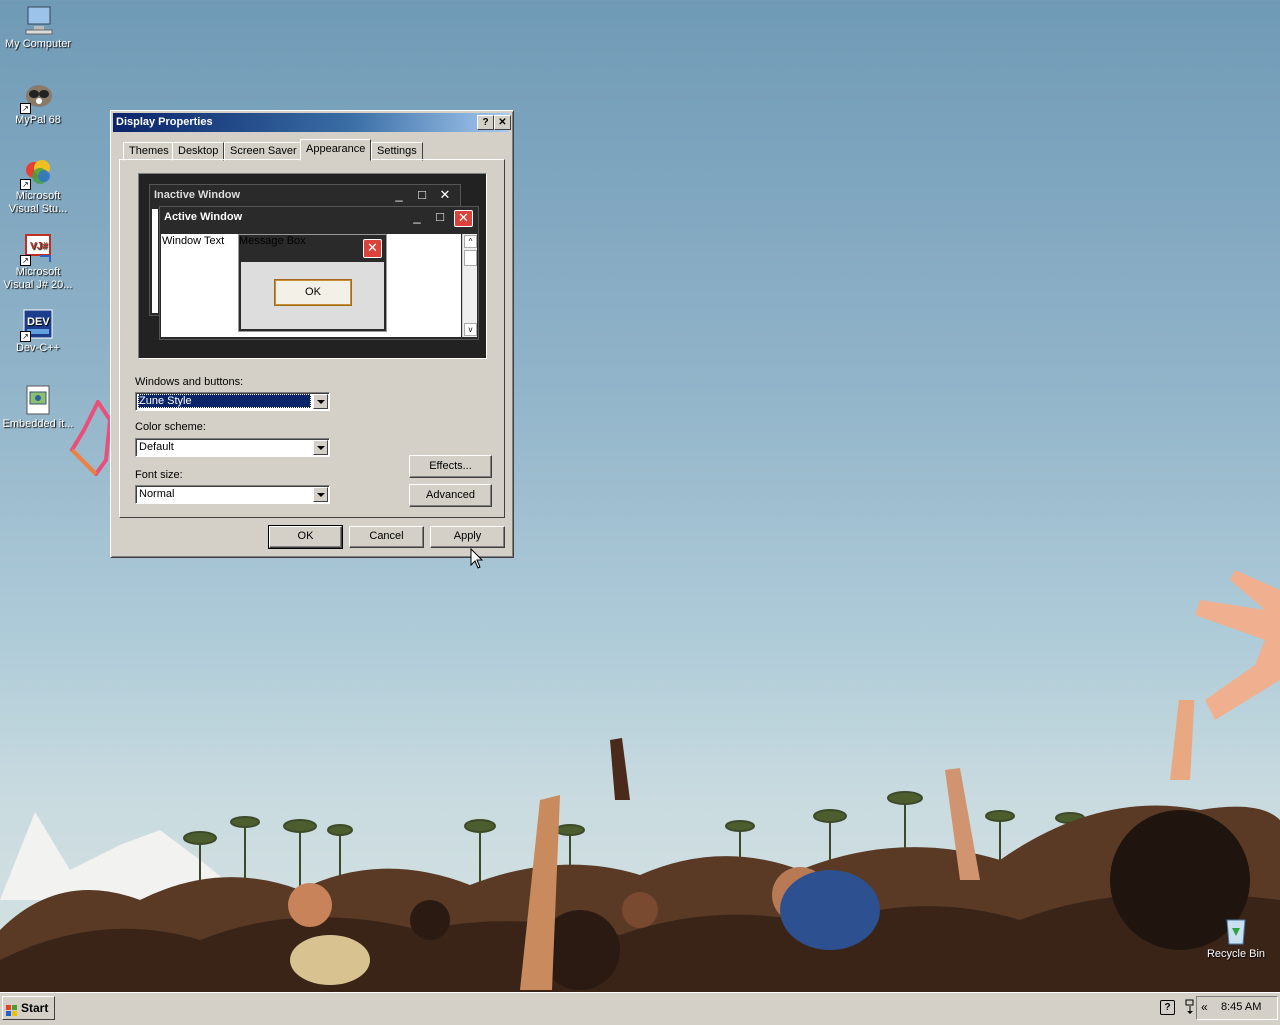 The height and width of the screenshot is (1025, 1280). Describe the element at coordinates (640, 1008) in the screenshot. I see `taskbar: Start ? « 8:45 AM` at that location.